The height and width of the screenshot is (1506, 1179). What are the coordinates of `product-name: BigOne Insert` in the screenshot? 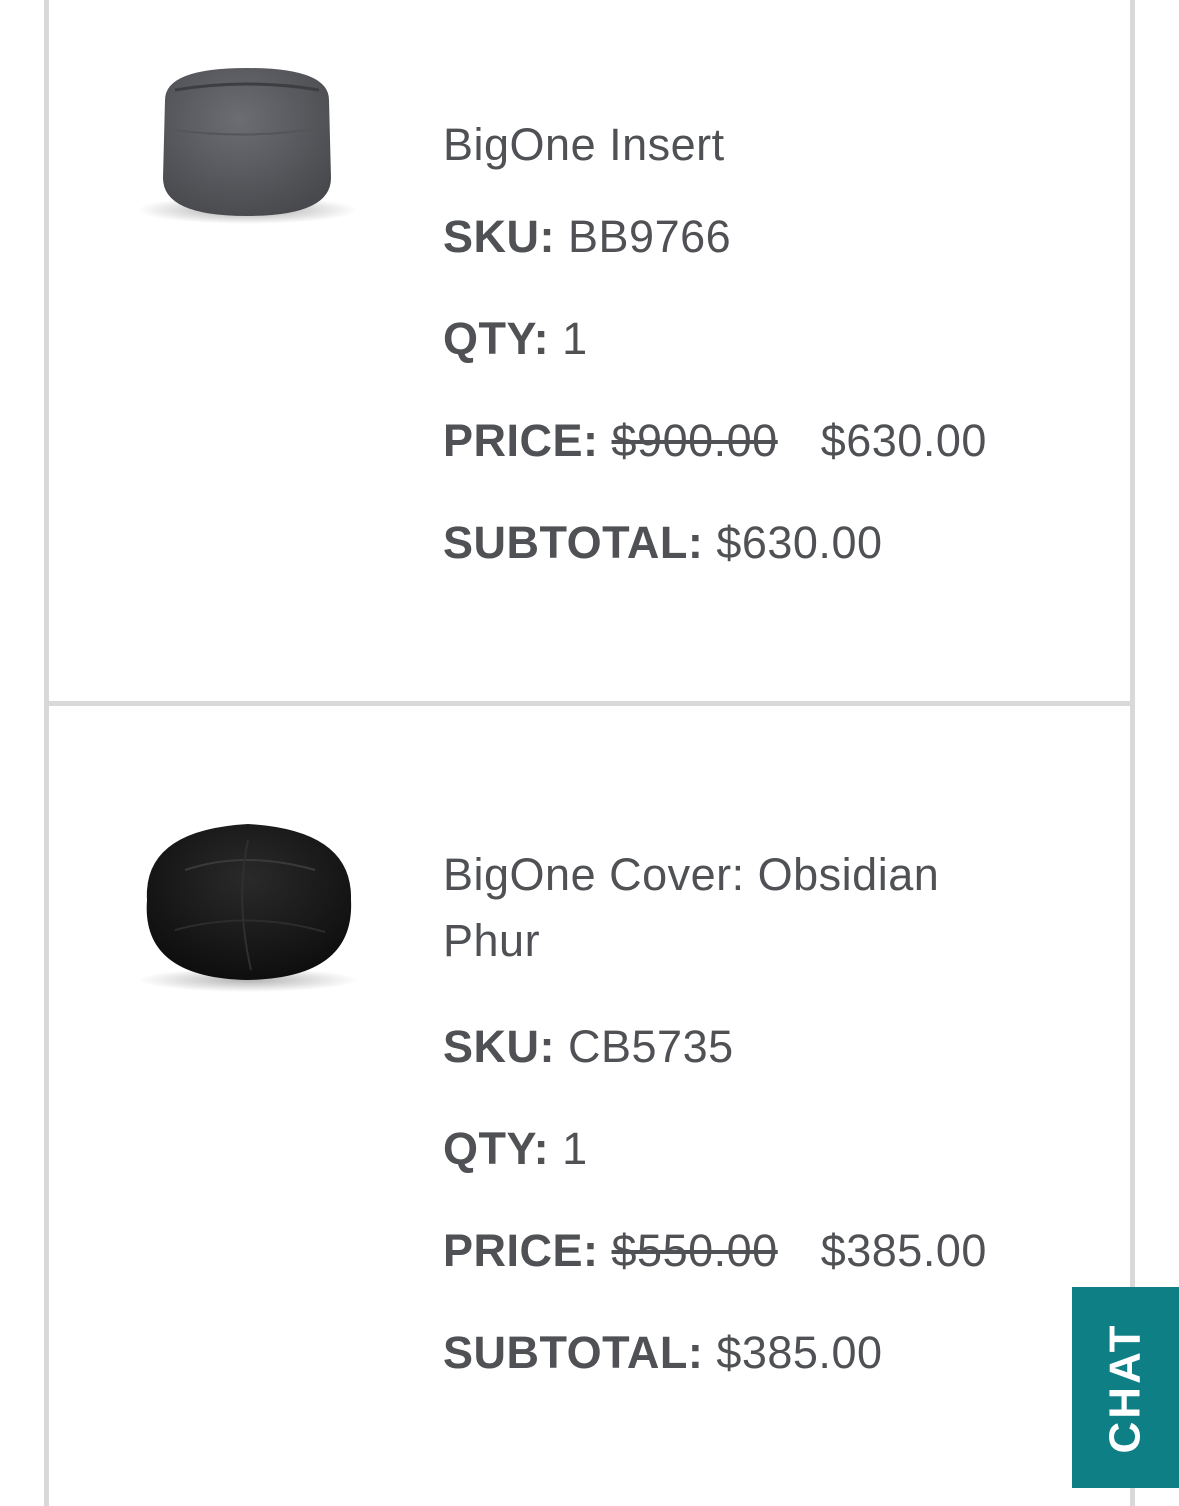 It's located at (738, 145).